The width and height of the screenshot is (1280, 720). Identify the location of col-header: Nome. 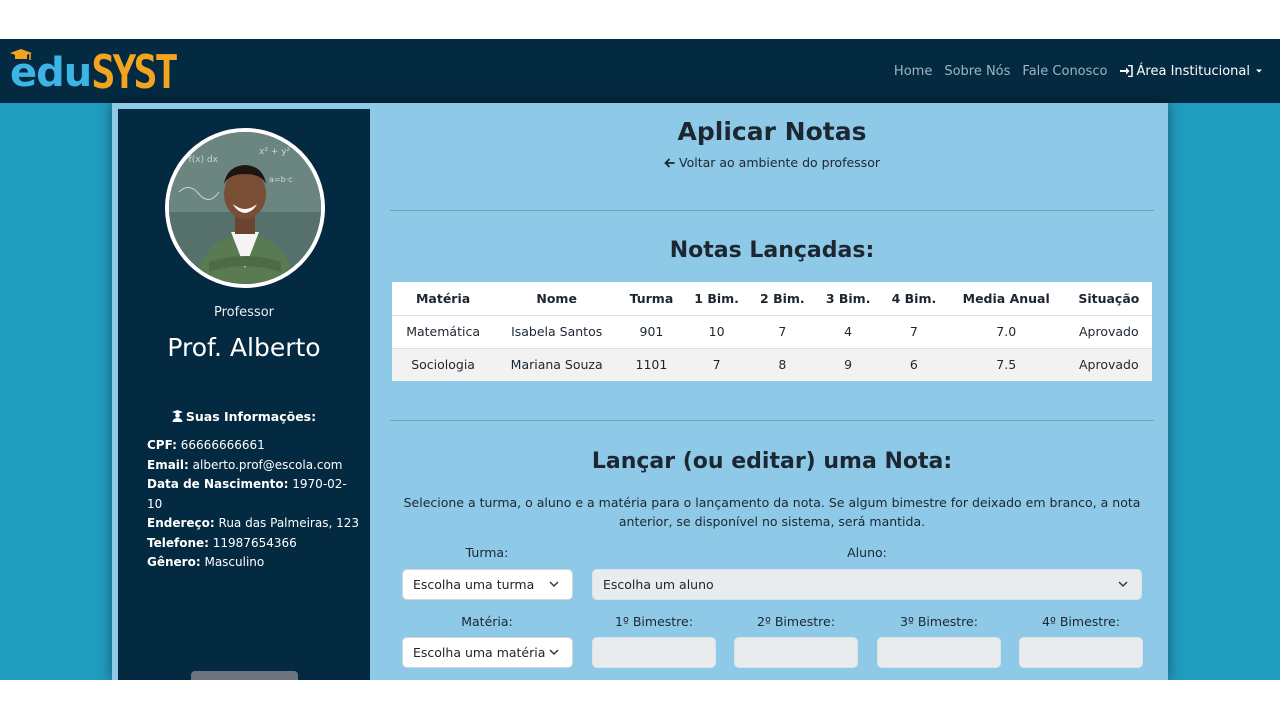
(557, 298).